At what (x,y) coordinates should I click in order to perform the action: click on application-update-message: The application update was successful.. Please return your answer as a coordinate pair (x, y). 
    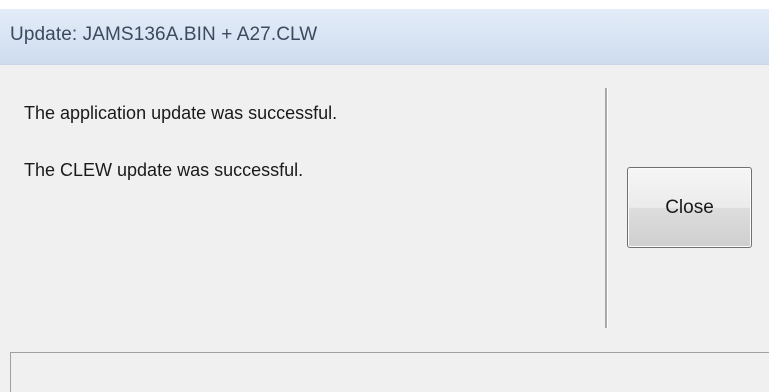
    Looking at the image, I should click on (181, 113).